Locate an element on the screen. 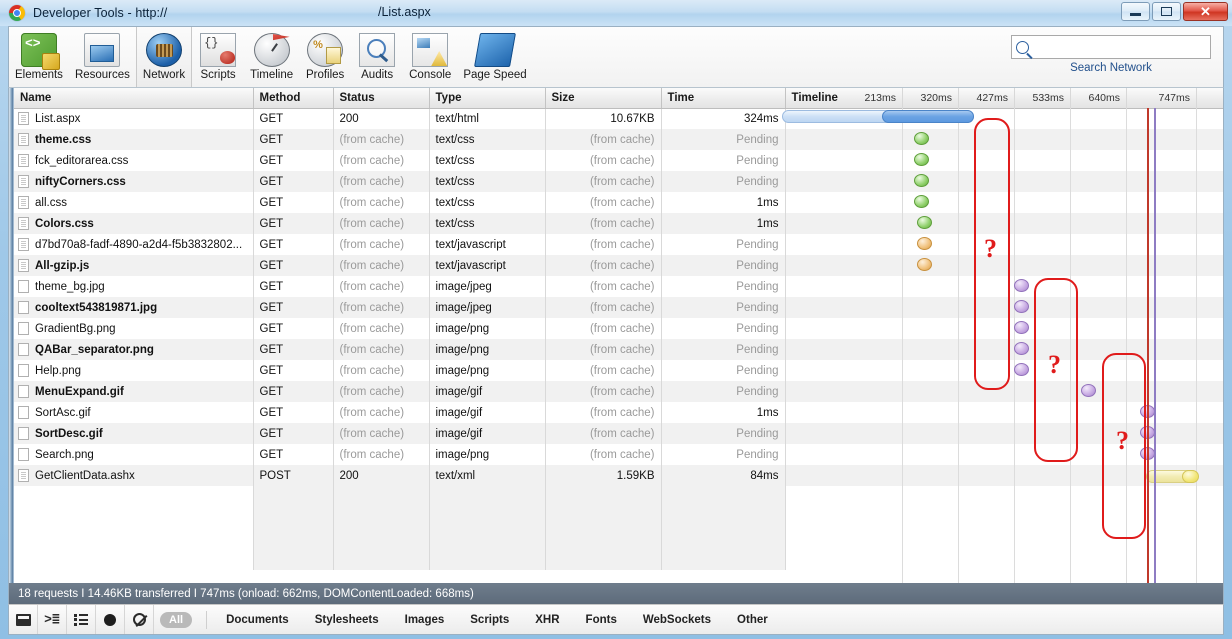 This screenshot has width=1232, height=639. cell-name: theme.css is located at coordinates (134, 139).